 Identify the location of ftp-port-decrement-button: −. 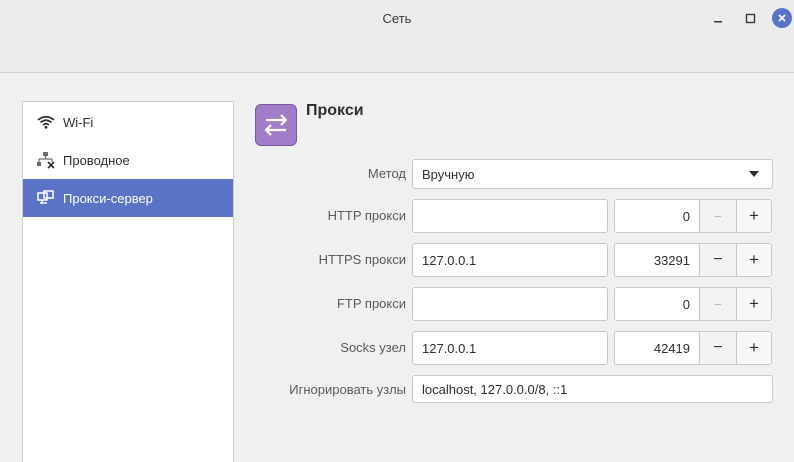
(718, 304).